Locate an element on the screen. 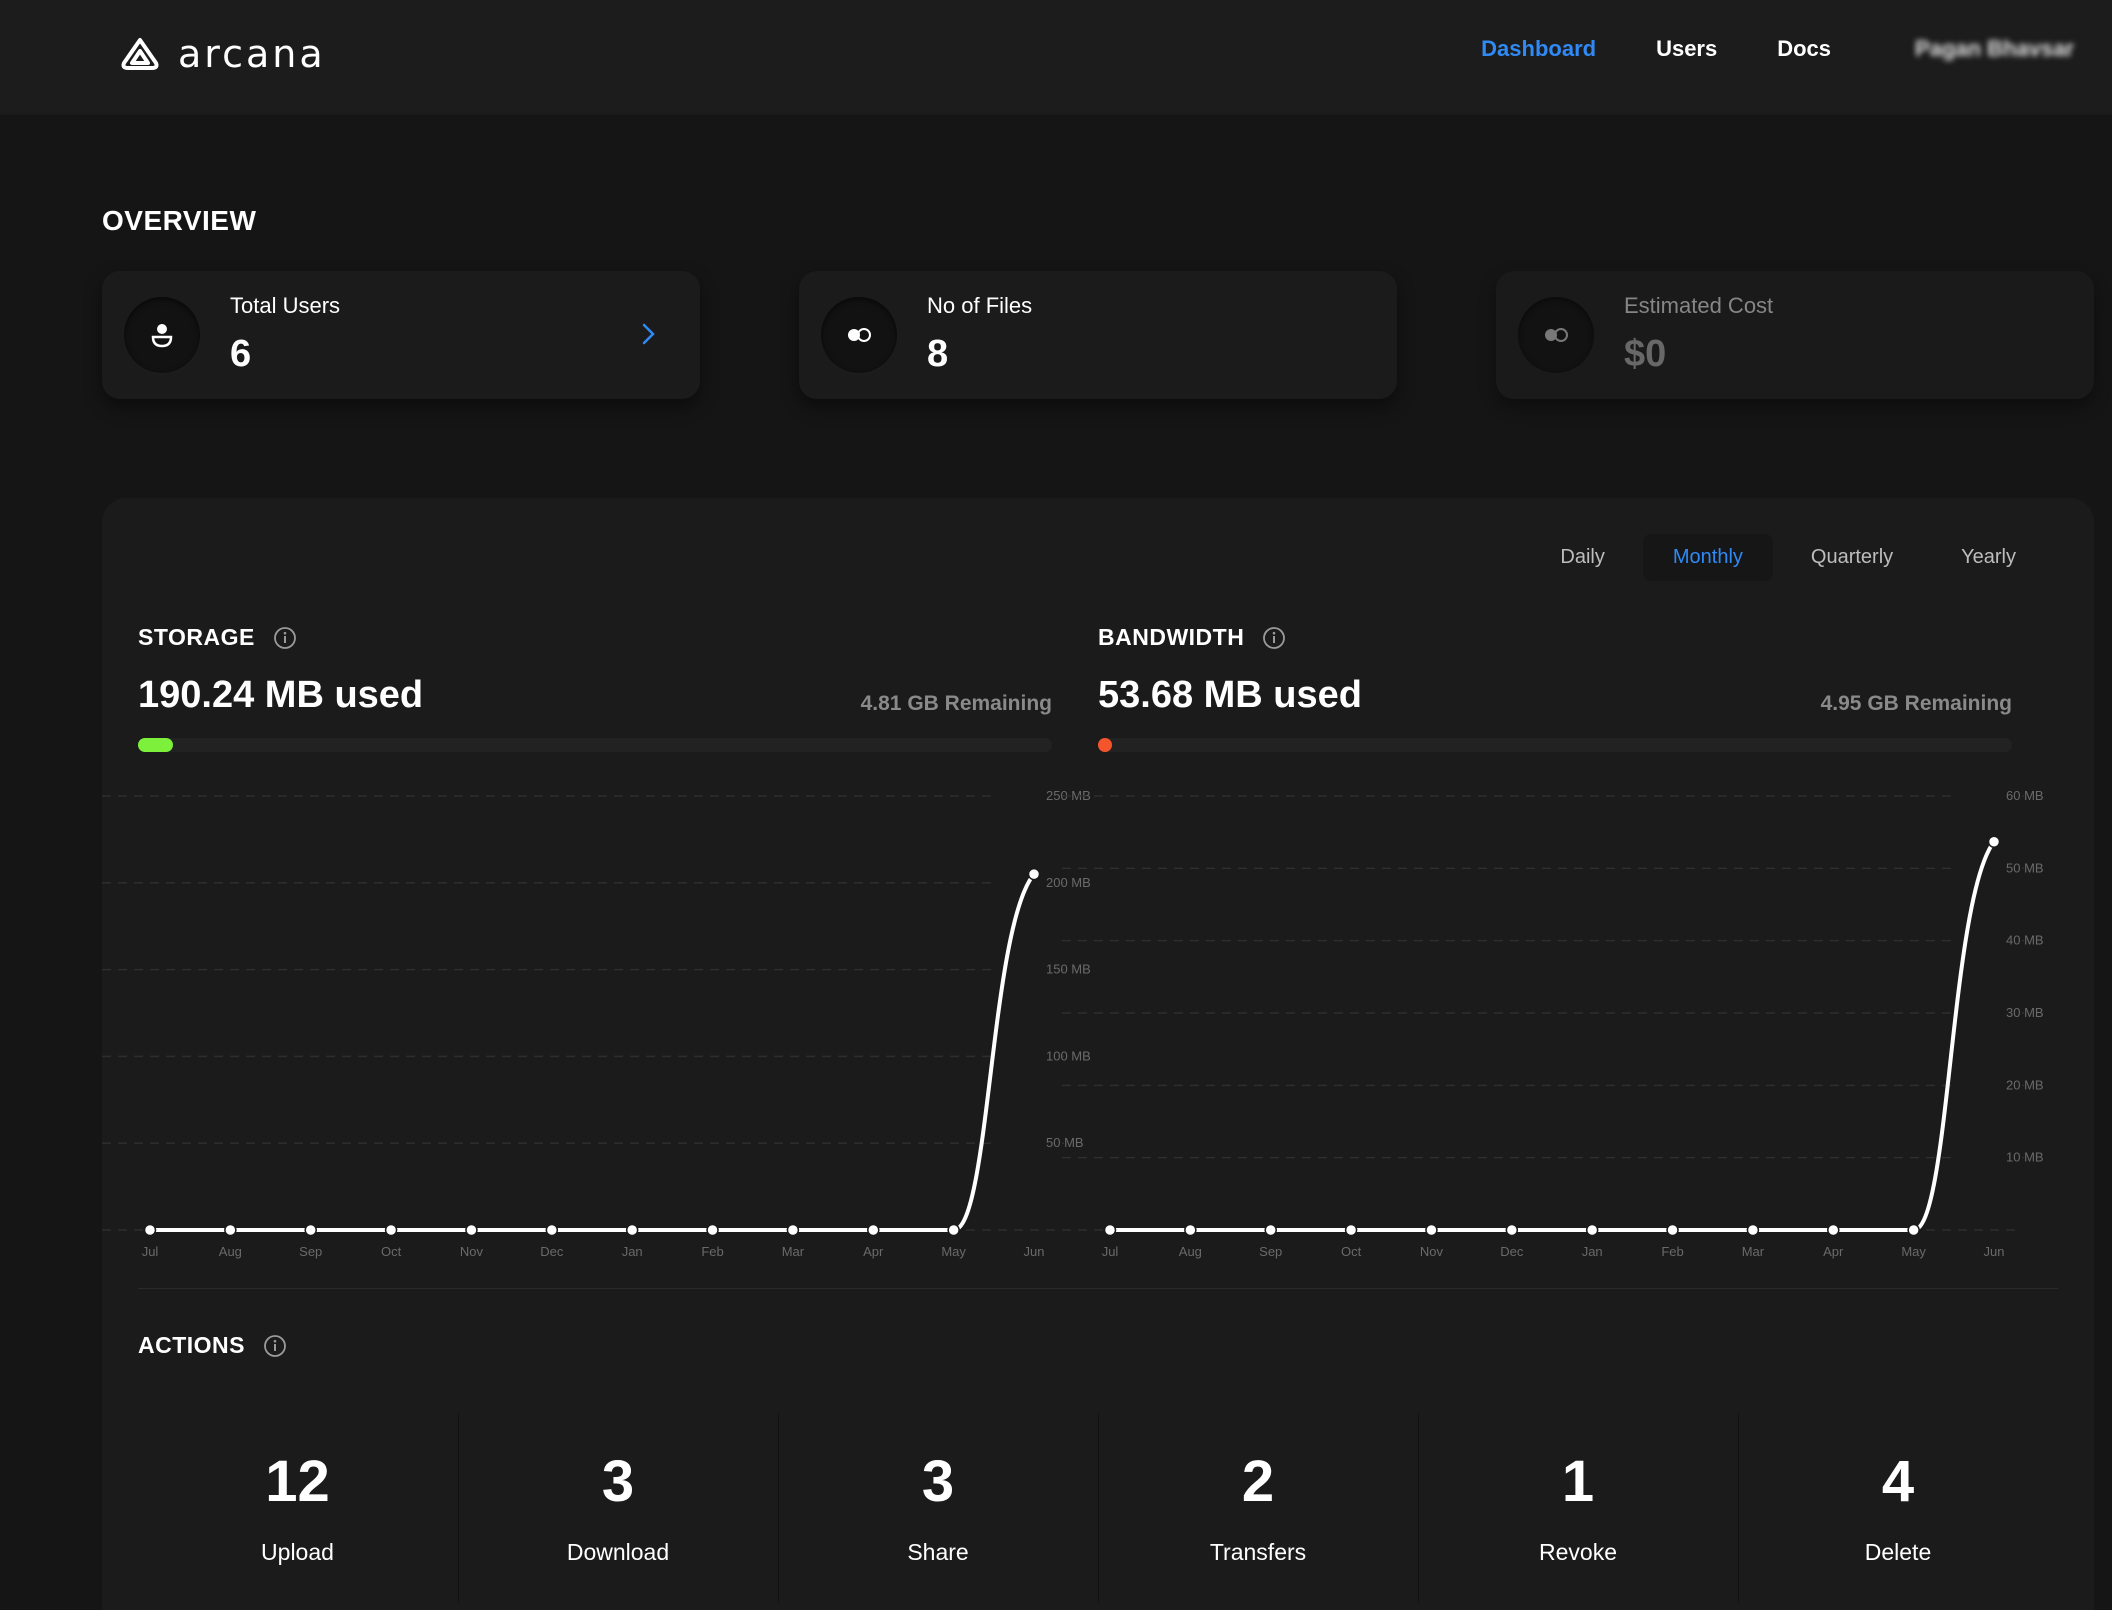 The height and width of the screenshot is (1610, 2112). action-download: 3 Download is located at coordinates (617, 1508).